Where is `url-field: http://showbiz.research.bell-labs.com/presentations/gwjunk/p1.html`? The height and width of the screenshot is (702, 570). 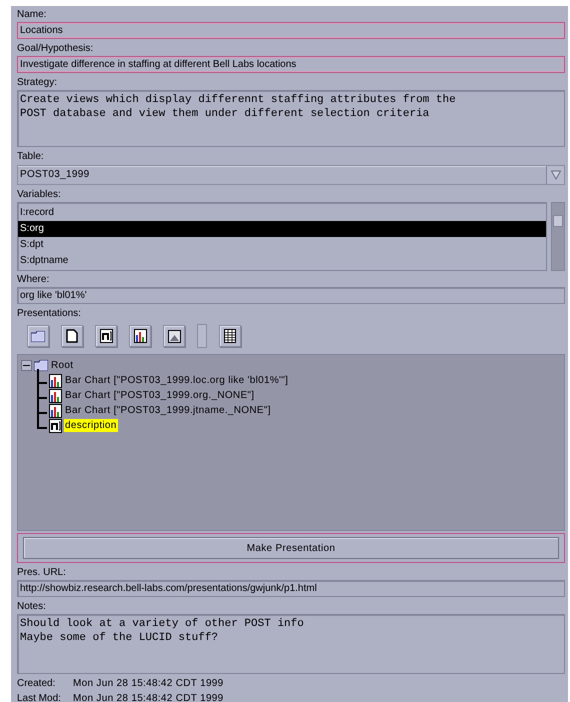 url-field: http://showbiz.research.bell-labs.com/presentations/gwjunk/p1.html is located at coordinates (291, 589).